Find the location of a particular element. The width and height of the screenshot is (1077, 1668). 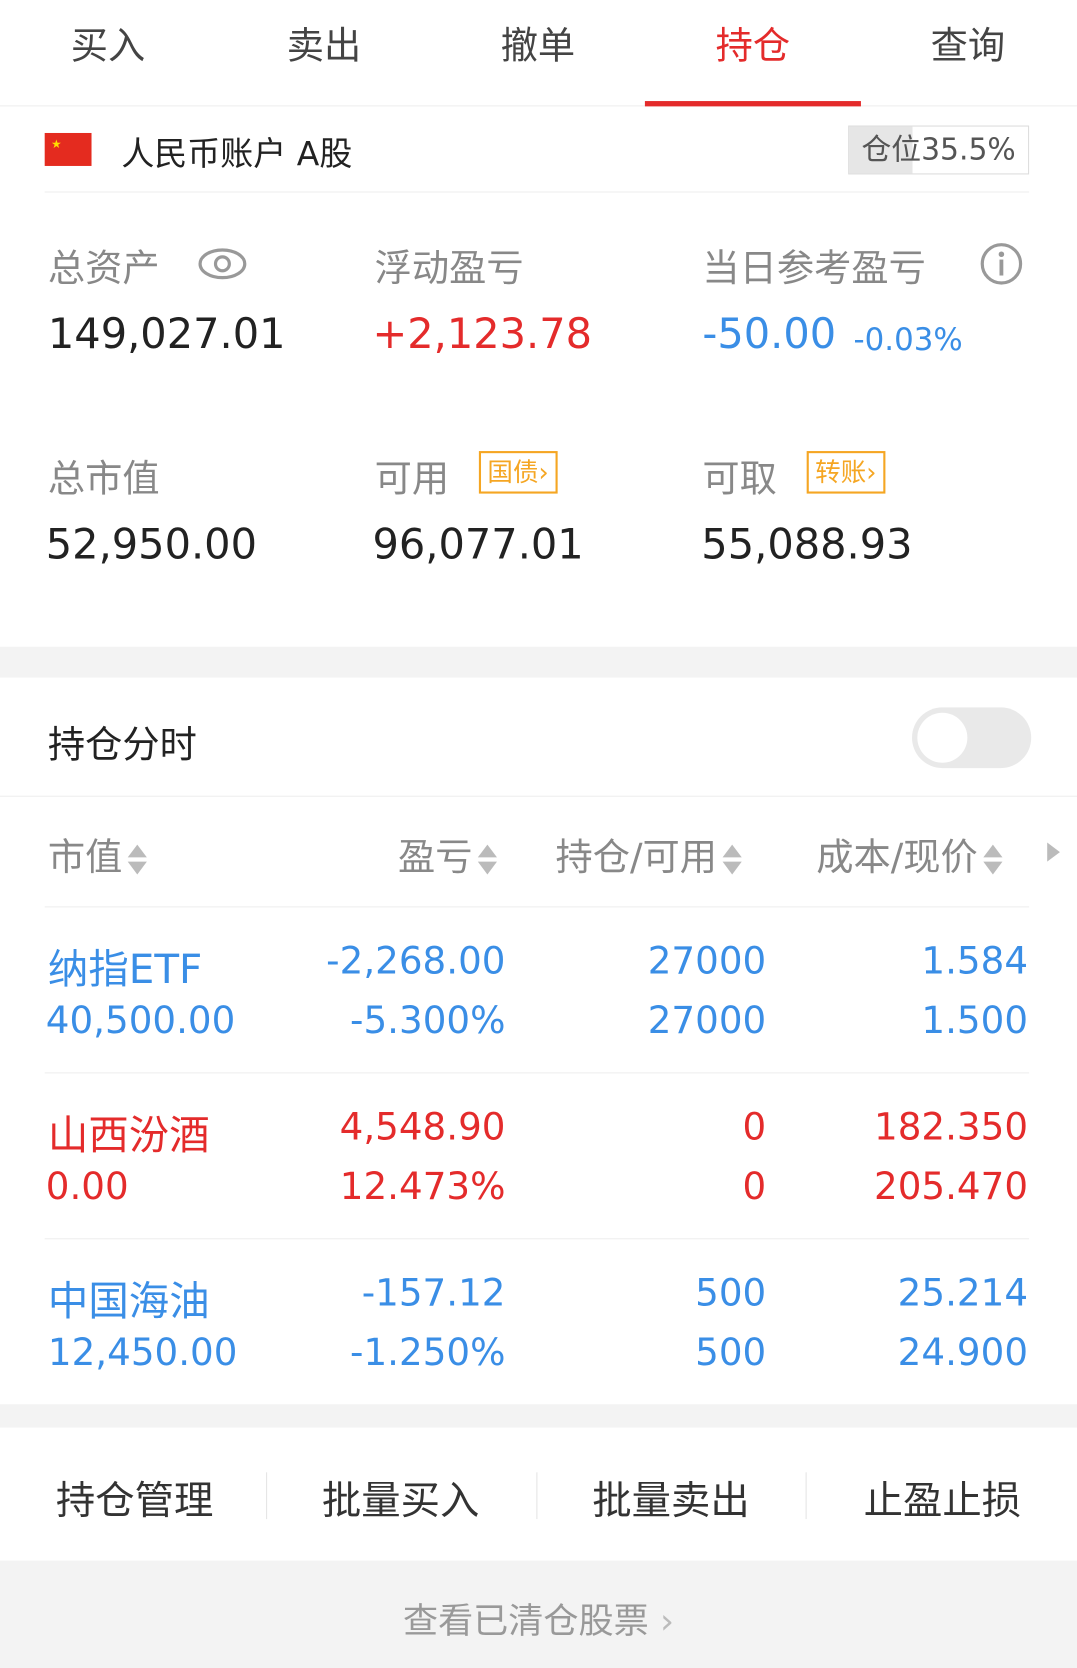

stock-market-value: 12,450.00 is located at coordinates (142, 1353).